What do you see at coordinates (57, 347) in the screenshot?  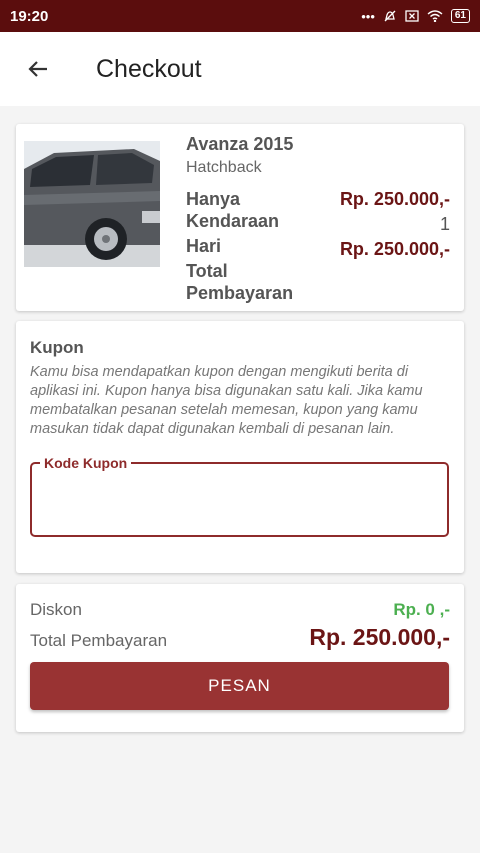 I see `coupon-title: Kupon` at bounding box center [57, 347].